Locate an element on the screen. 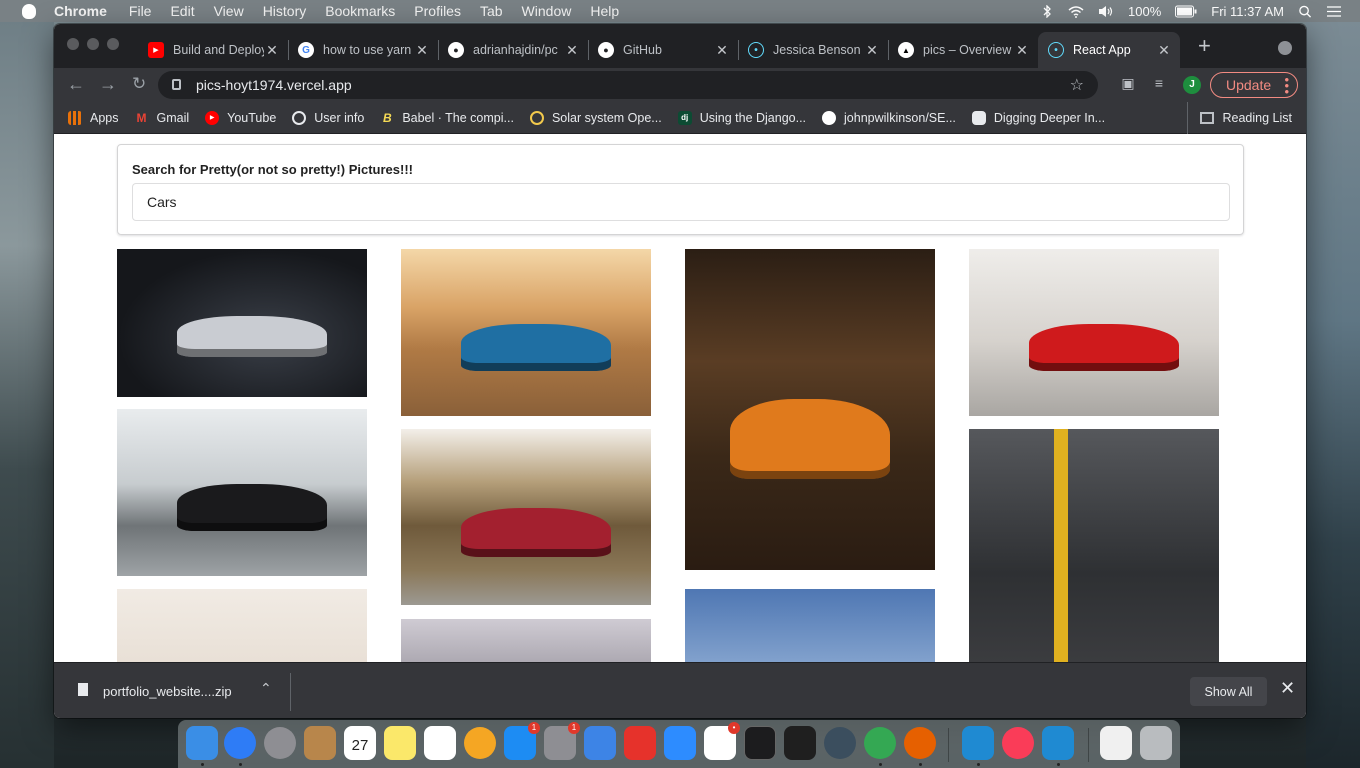 The width and height of the screenshot is (1360, 768). apple-icon is located at coordinates (29, 11).